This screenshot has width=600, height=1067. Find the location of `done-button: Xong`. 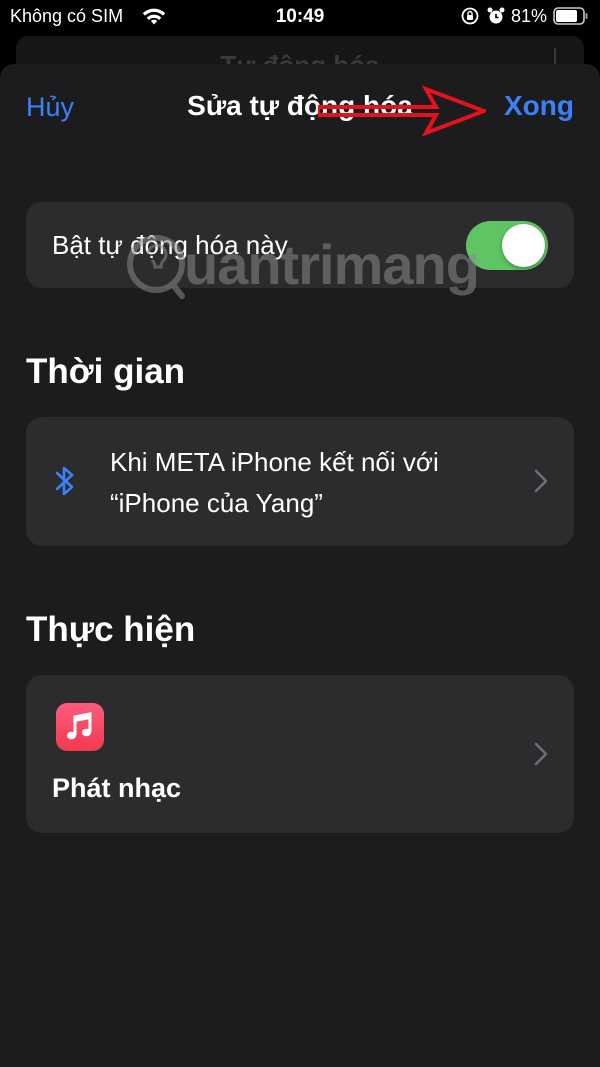

done-button: Xong is located at coordinates (539, 106).